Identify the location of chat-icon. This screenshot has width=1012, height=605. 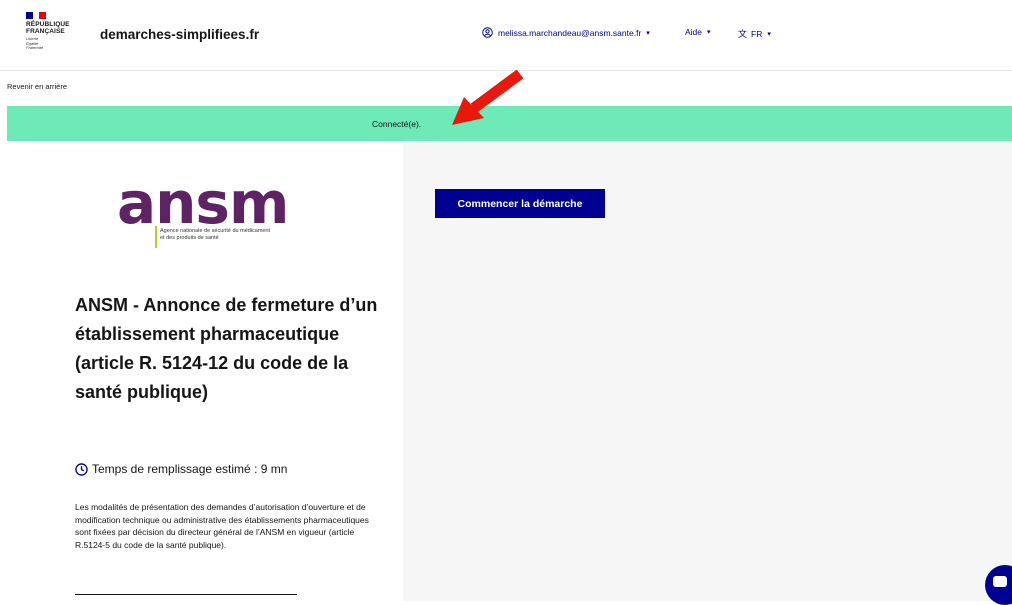
(1000, 581).